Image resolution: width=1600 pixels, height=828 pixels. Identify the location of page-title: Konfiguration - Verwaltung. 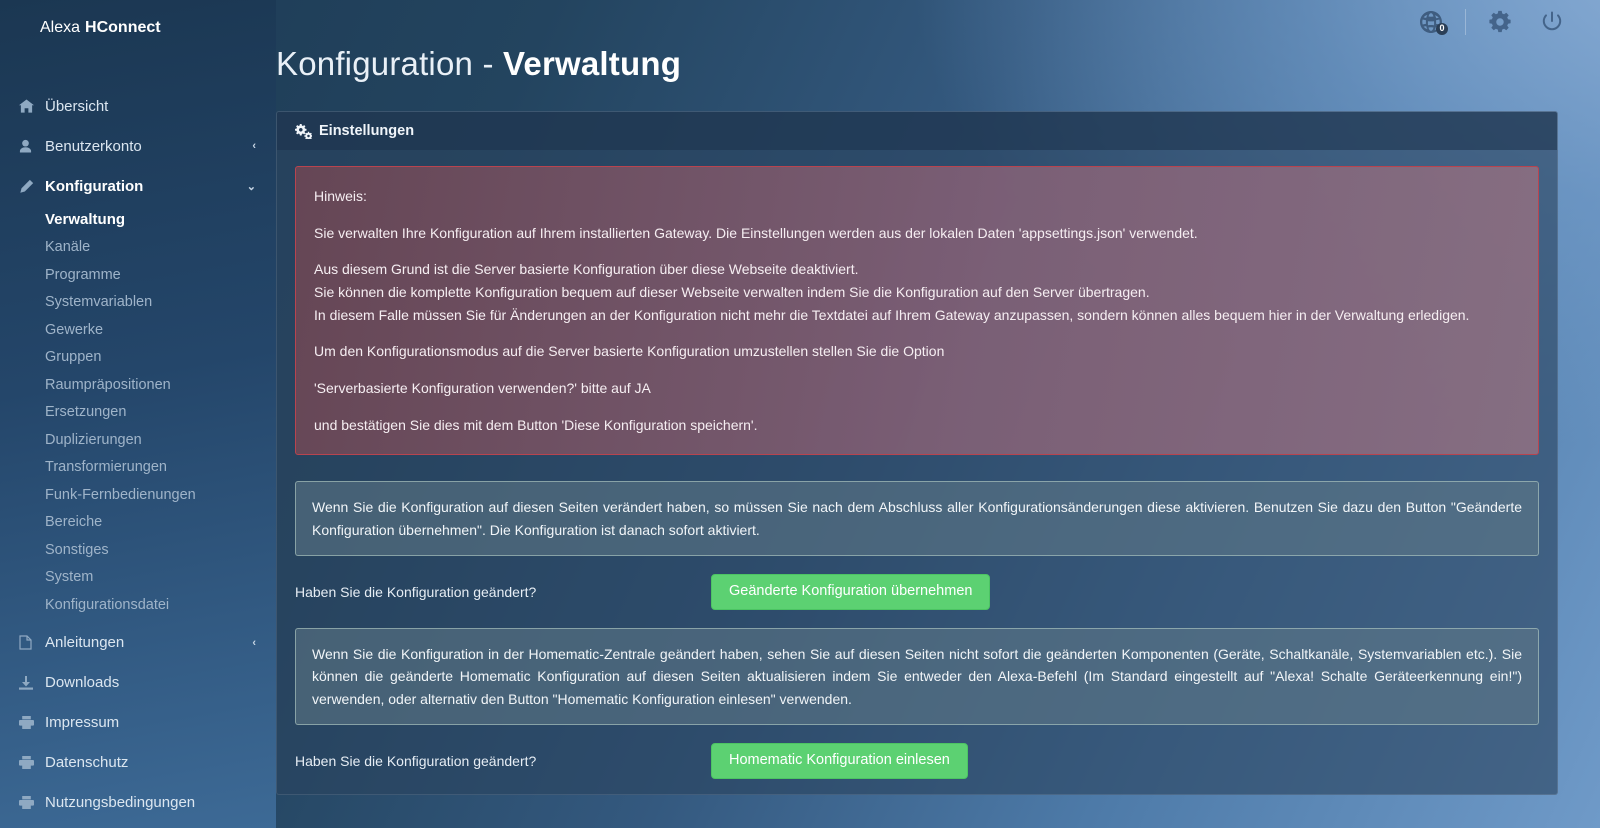
(917, 41).